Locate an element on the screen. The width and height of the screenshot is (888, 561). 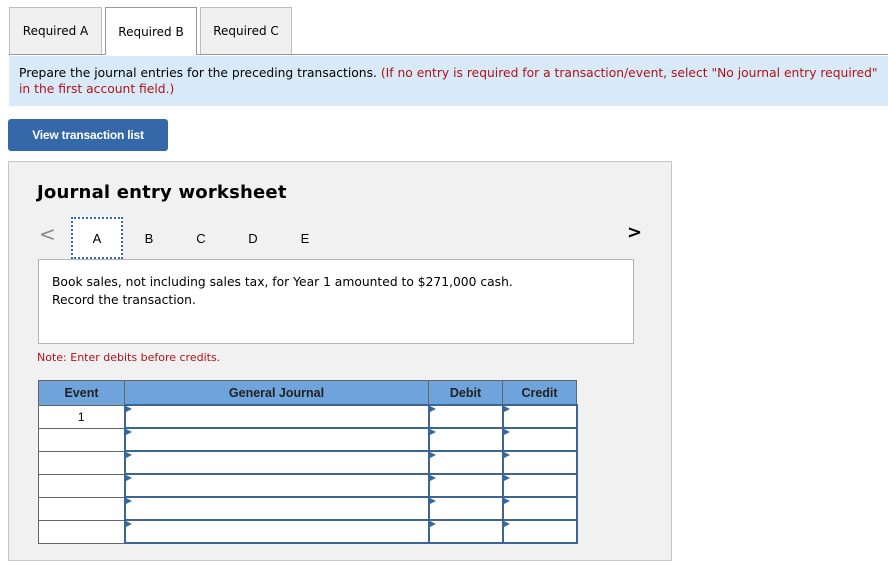
transaction-tab-c: C is located at coordinates (201, 238).